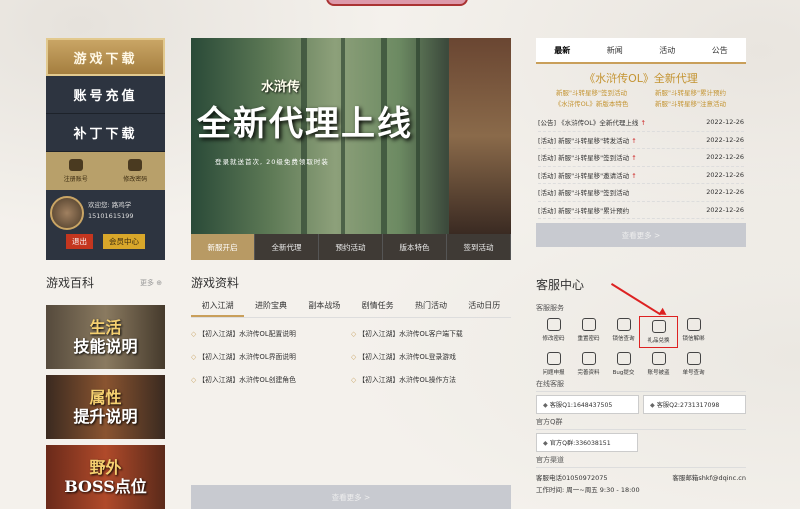 This screenshot has width=800, height=509. I want to click on shield-icon, so click(658, 358).